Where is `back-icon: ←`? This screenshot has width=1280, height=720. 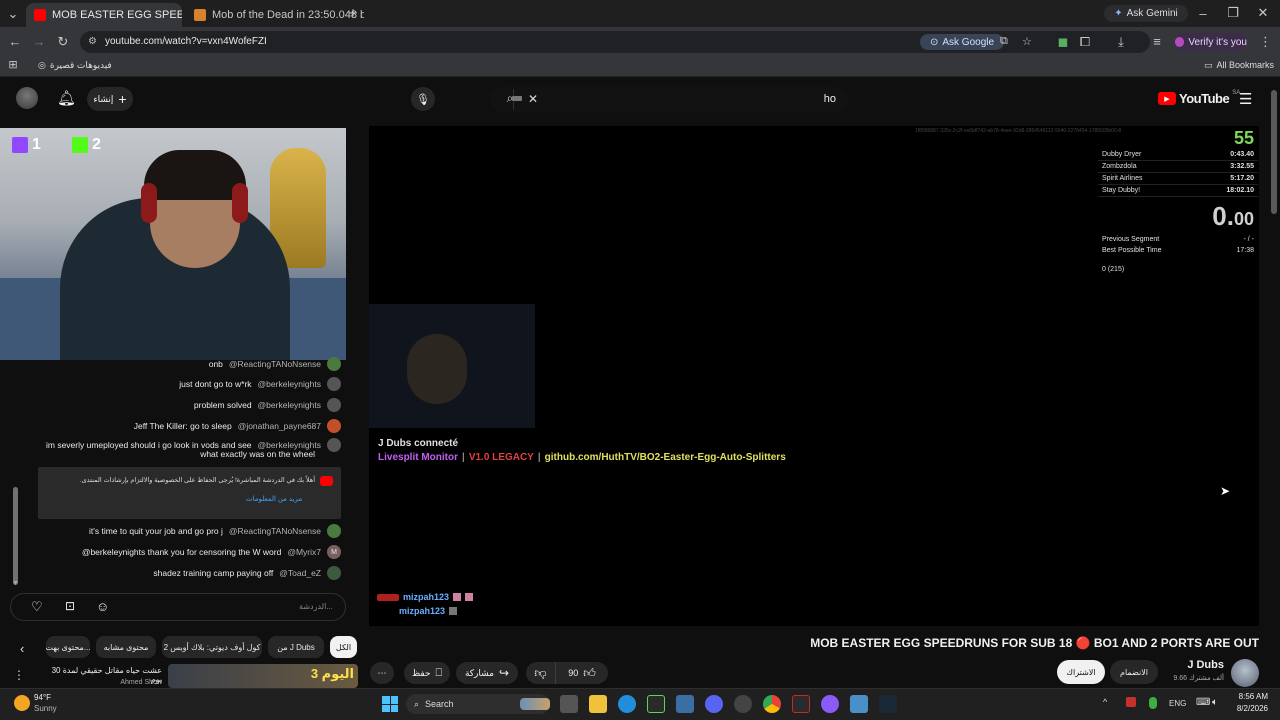 back-icon: ← is located at coordinates (15, 41).